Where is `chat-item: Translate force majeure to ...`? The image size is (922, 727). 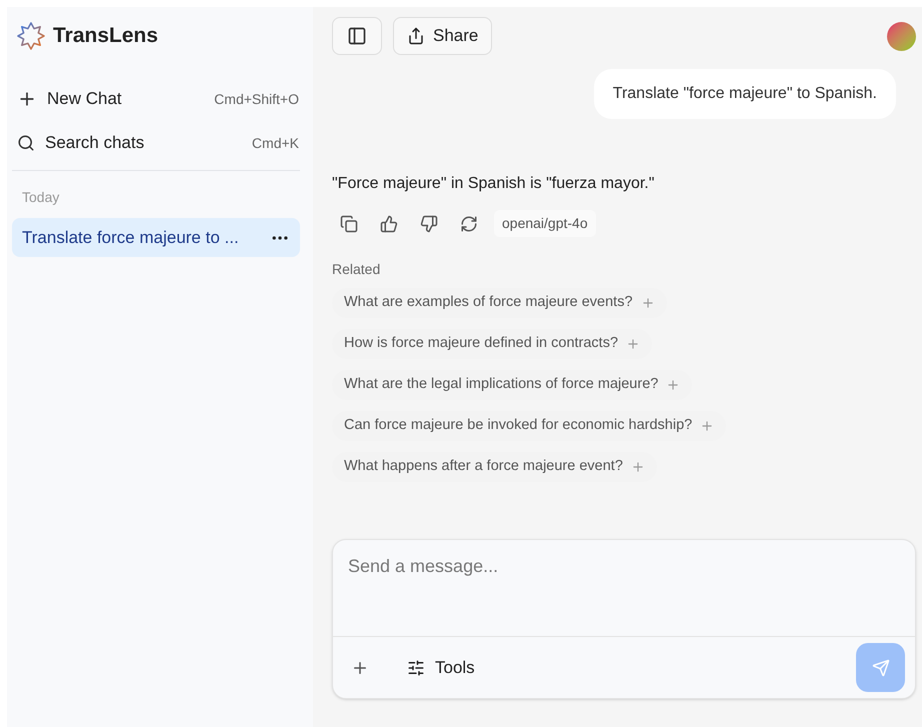
chat-item: Translate force majeure to ... is located at coordinates (156, 237).